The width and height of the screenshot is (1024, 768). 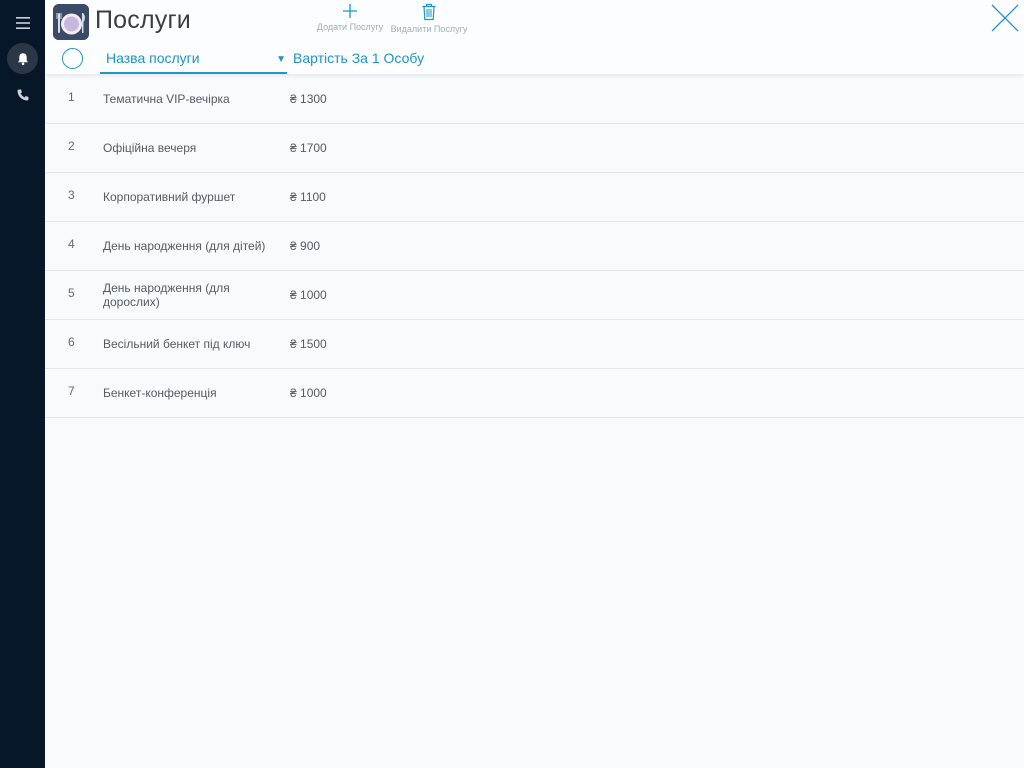 What do you see at coordinates (22, 384) in the screenshot?
I see `sidebar` at bounding box center [22, 384].